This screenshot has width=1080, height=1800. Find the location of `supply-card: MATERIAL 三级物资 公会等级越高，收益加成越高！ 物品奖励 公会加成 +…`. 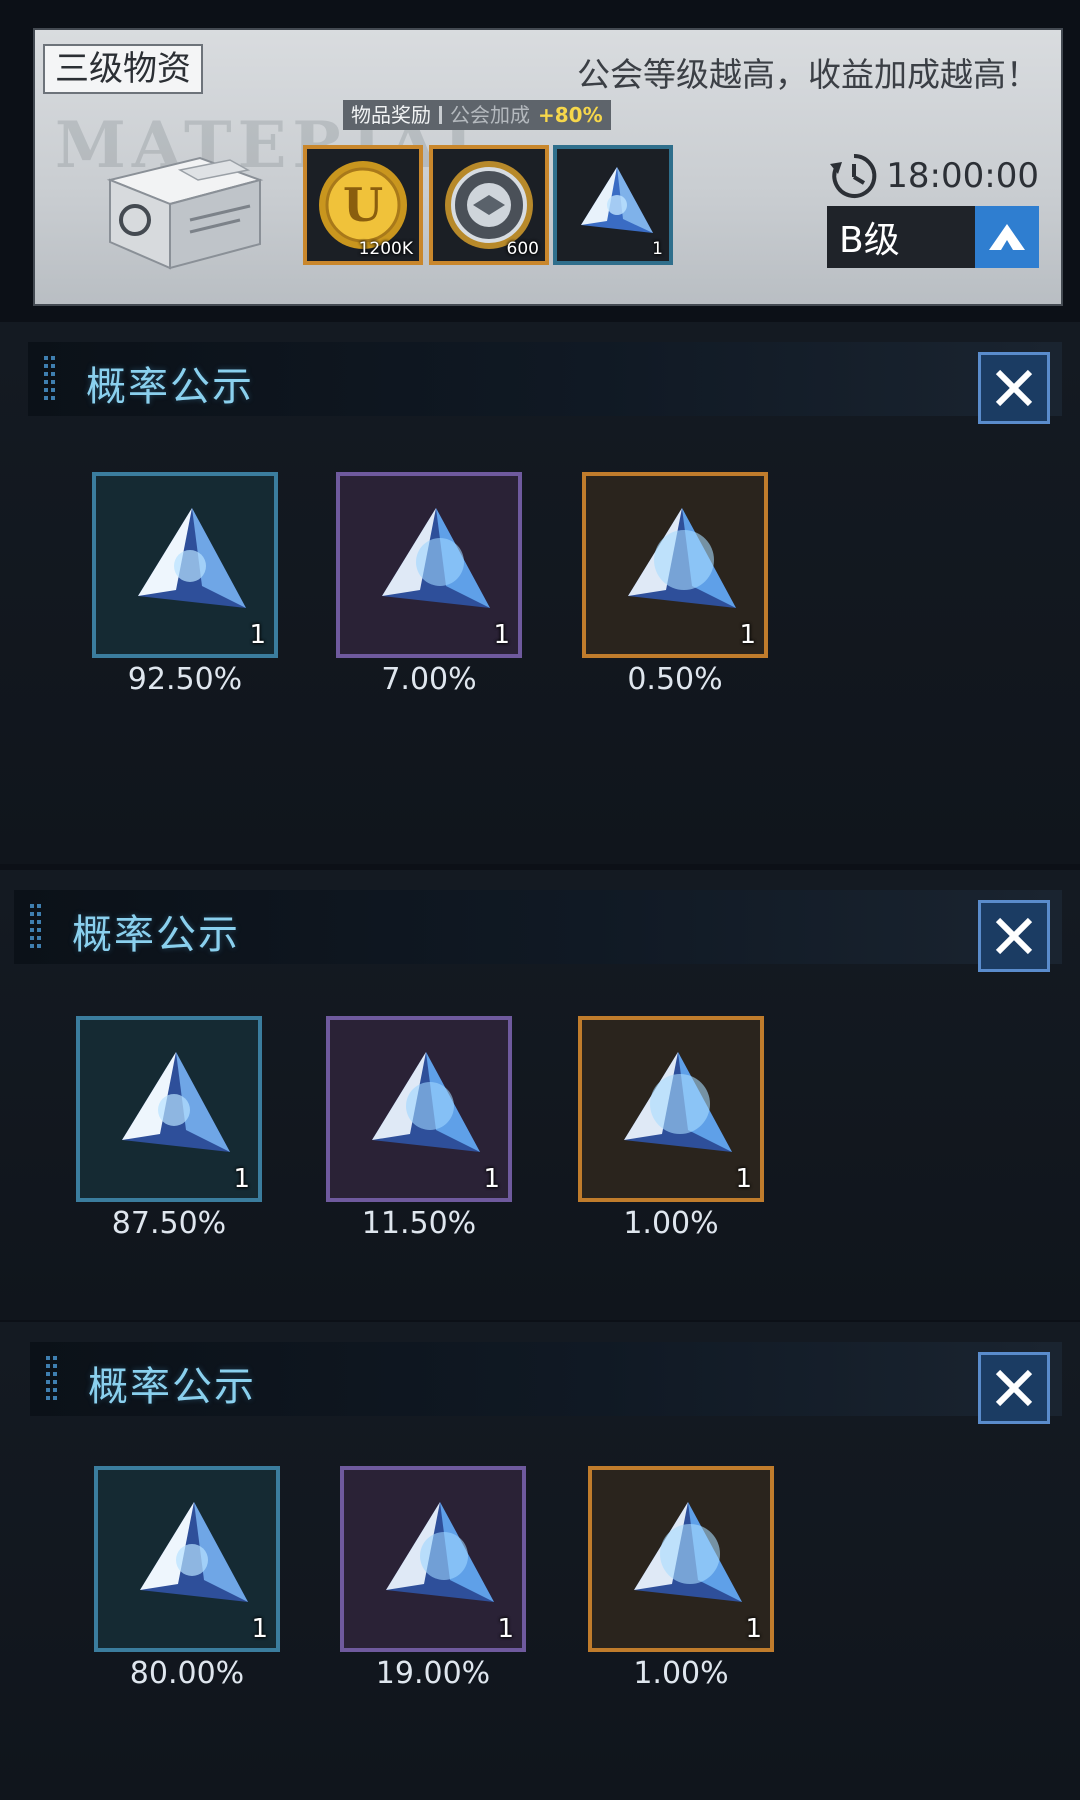

supply-card: MATERIAL 三级物资 公会等级越高，收益加成越高！ 物品奖励 公会加成 +… is located at coordinates (548, 167).